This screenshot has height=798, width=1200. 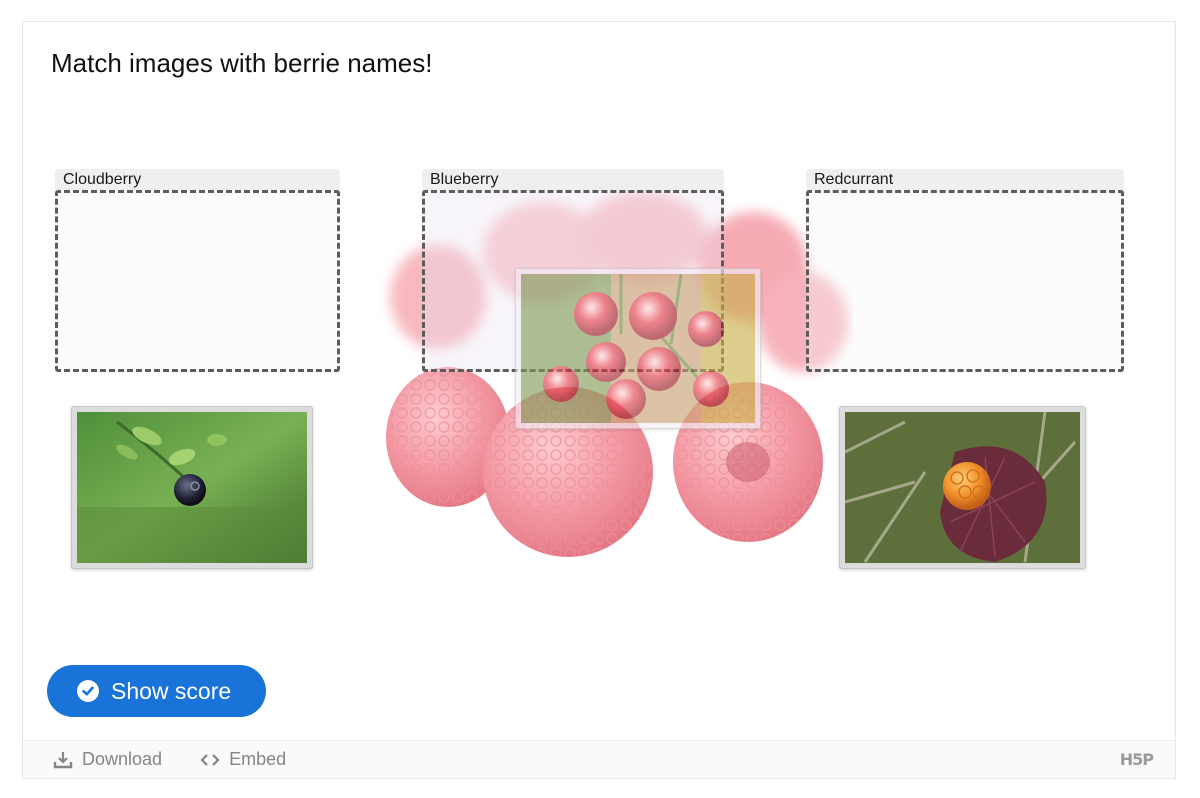 I want to click on dropzone-label: Cloudberry, so click(x=197, y=179).